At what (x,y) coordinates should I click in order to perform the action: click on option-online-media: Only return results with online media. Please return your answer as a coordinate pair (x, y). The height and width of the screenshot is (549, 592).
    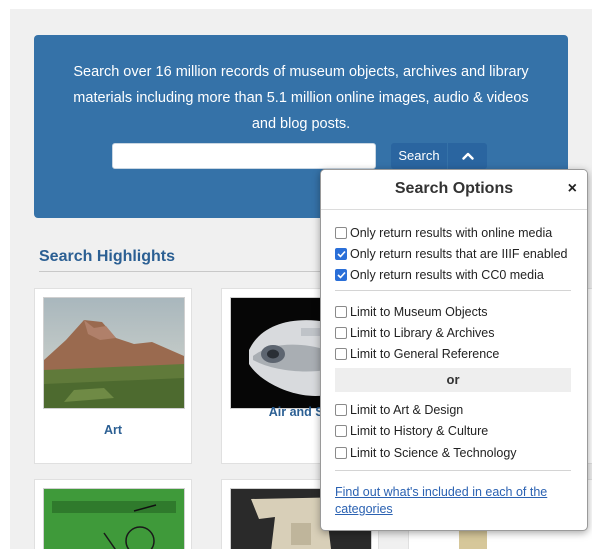
    Looking at the image, I should click on (443, 233).